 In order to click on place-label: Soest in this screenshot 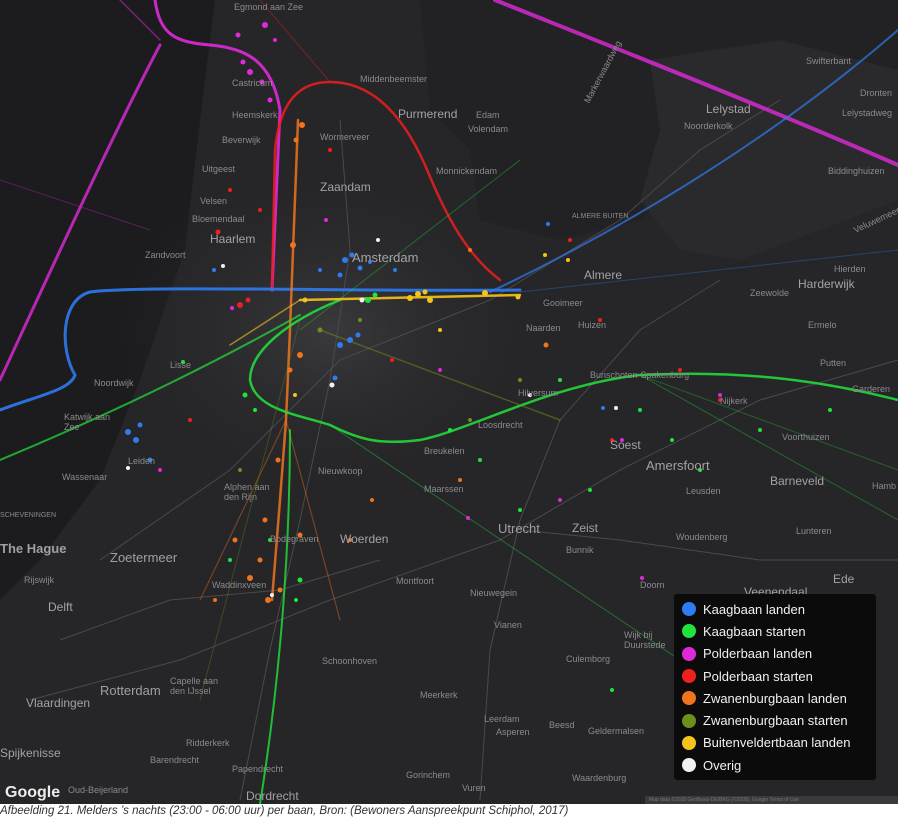, I will do `click(625, 445)`.